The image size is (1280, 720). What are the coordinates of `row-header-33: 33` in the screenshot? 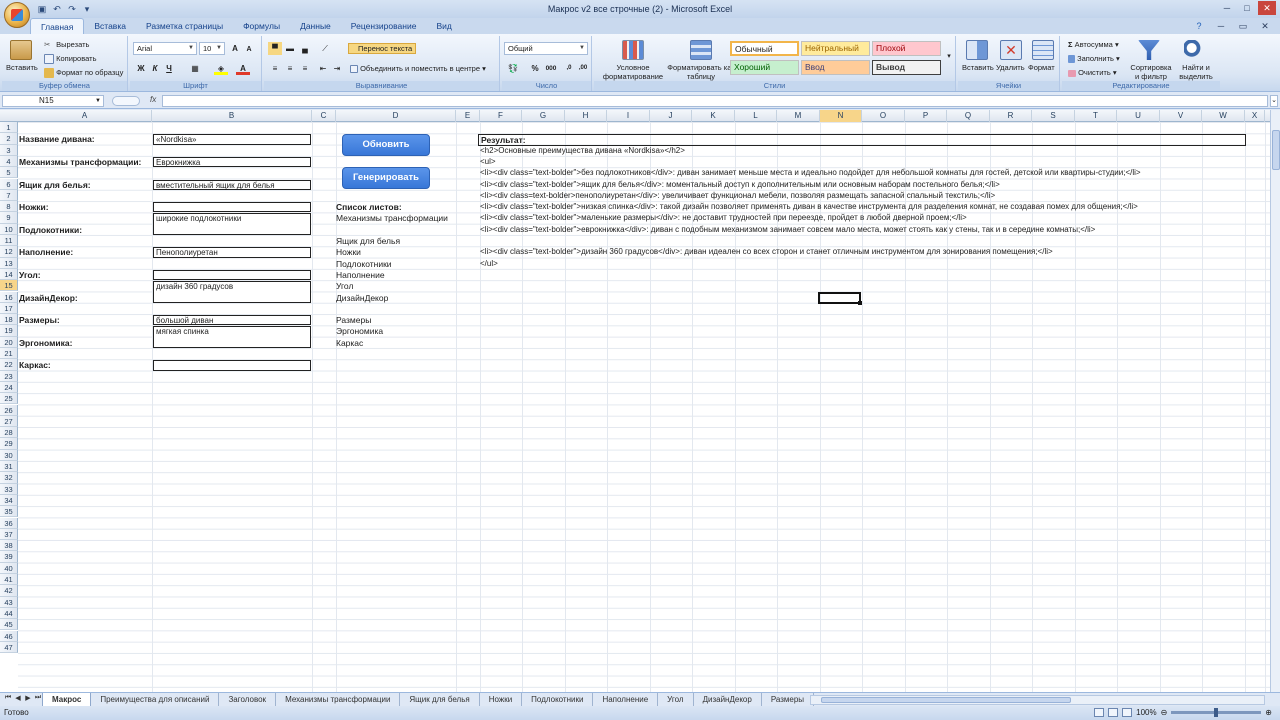 It's located at (9, 489).